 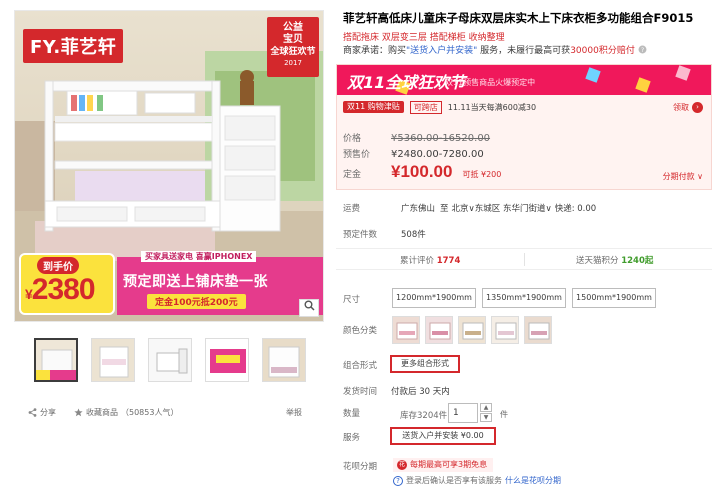 I want to click on product-subtitle: 搭配拖床 双层变三层 搭配梯柜 收纳整理, so click(x=424, y=38).